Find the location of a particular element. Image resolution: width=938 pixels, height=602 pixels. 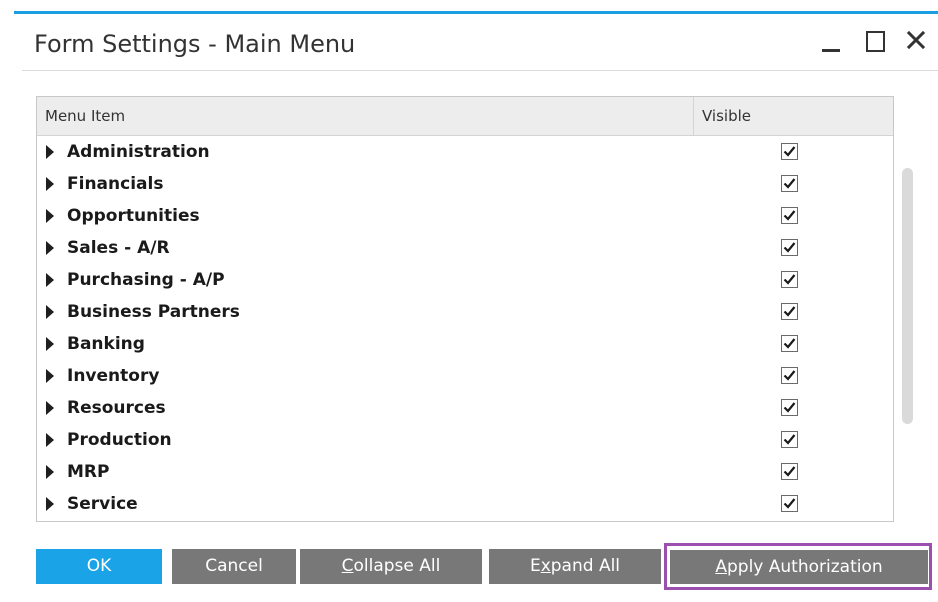

apply-authorization-label: pply Authorization is located at coordinates (805, 567).